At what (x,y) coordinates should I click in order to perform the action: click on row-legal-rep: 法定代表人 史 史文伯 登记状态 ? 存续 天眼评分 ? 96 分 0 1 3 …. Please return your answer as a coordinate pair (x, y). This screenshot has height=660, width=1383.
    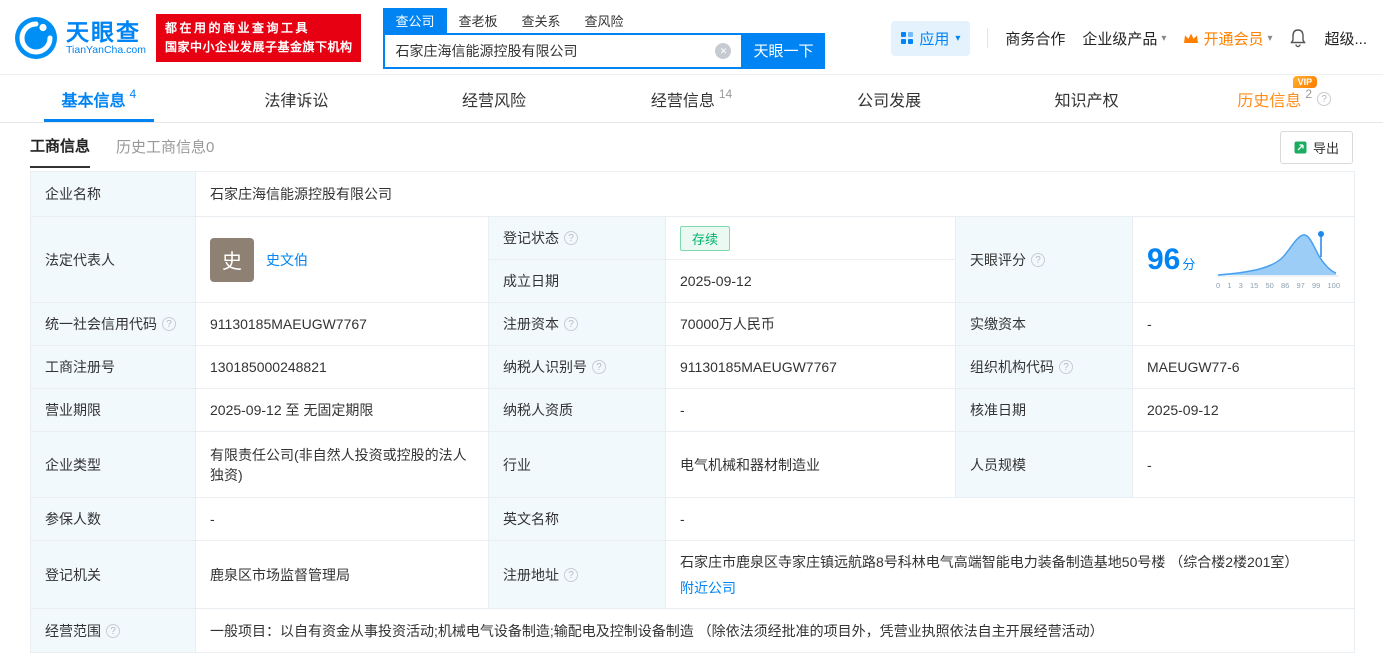
    Looking at the image, I should click on (692, 259).